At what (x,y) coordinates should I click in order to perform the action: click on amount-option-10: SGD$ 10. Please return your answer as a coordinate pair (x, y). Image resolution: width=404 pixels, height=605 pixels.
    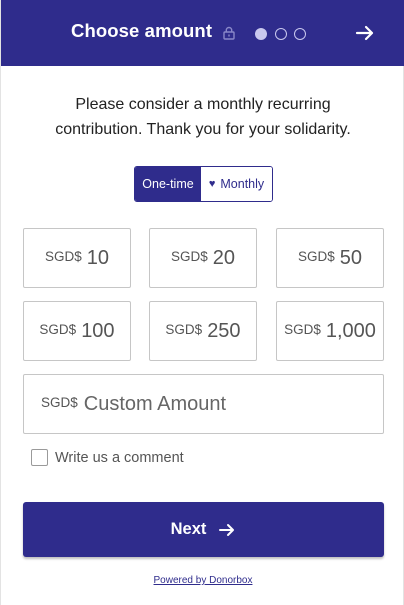
    Looking at the image, I should click on (77, 258).